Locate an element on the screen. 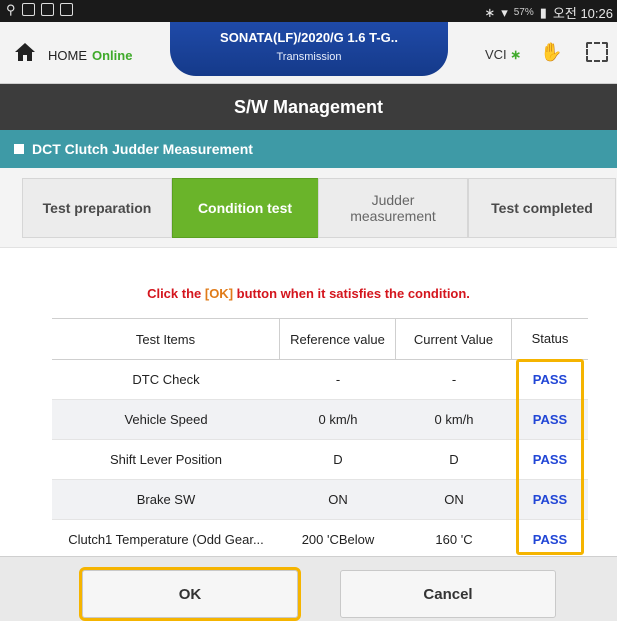  col-header-current-value: Current Value is located at coordinates (454, 339).